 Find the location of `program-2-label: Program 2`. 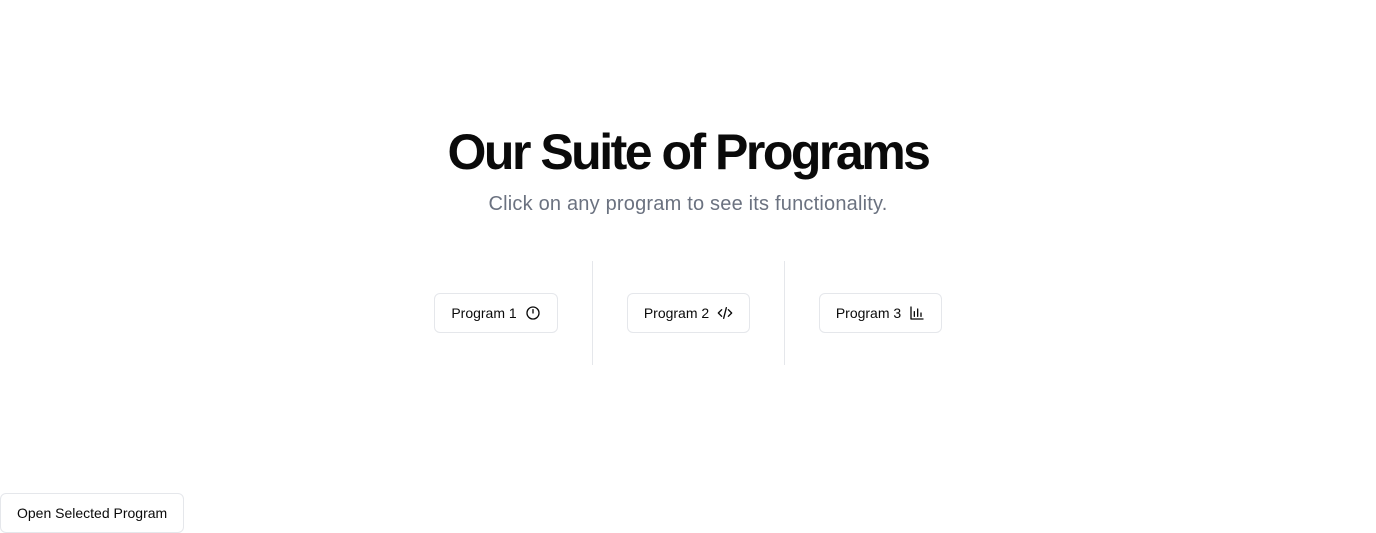

program-2-label: Program 2 is located at coordinates (676, 313).